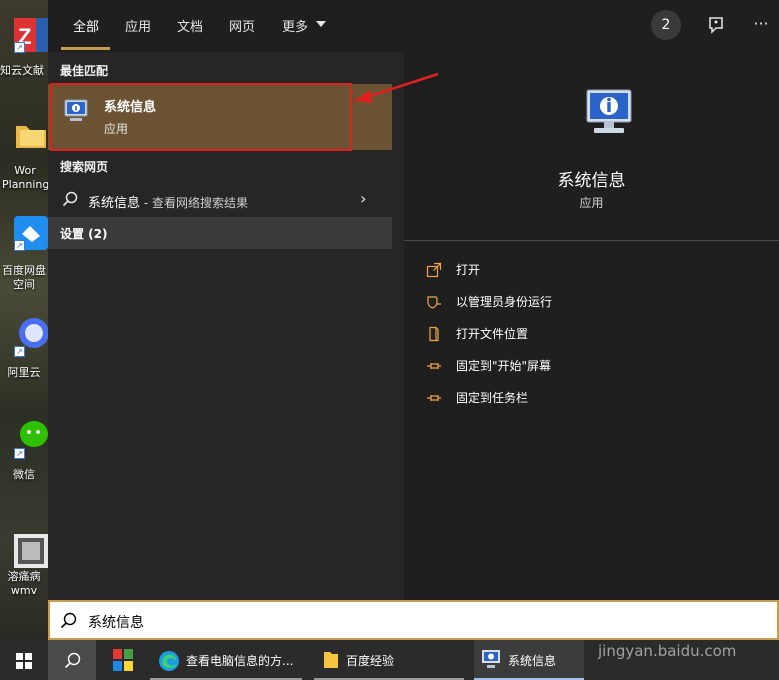 The image size is (779, 680). I want to click on shield-icon, so click(434, 302).